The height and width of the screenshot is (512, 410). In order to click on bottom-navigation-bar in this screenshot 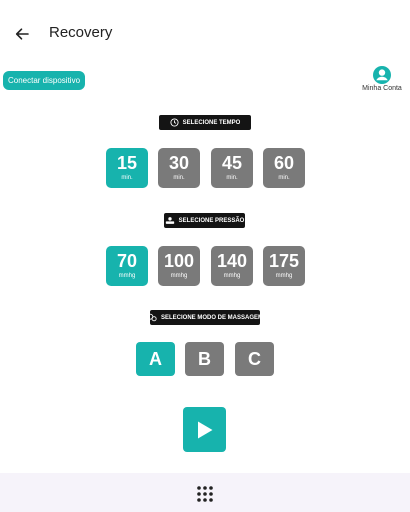, I will do `click(205, 492)`.